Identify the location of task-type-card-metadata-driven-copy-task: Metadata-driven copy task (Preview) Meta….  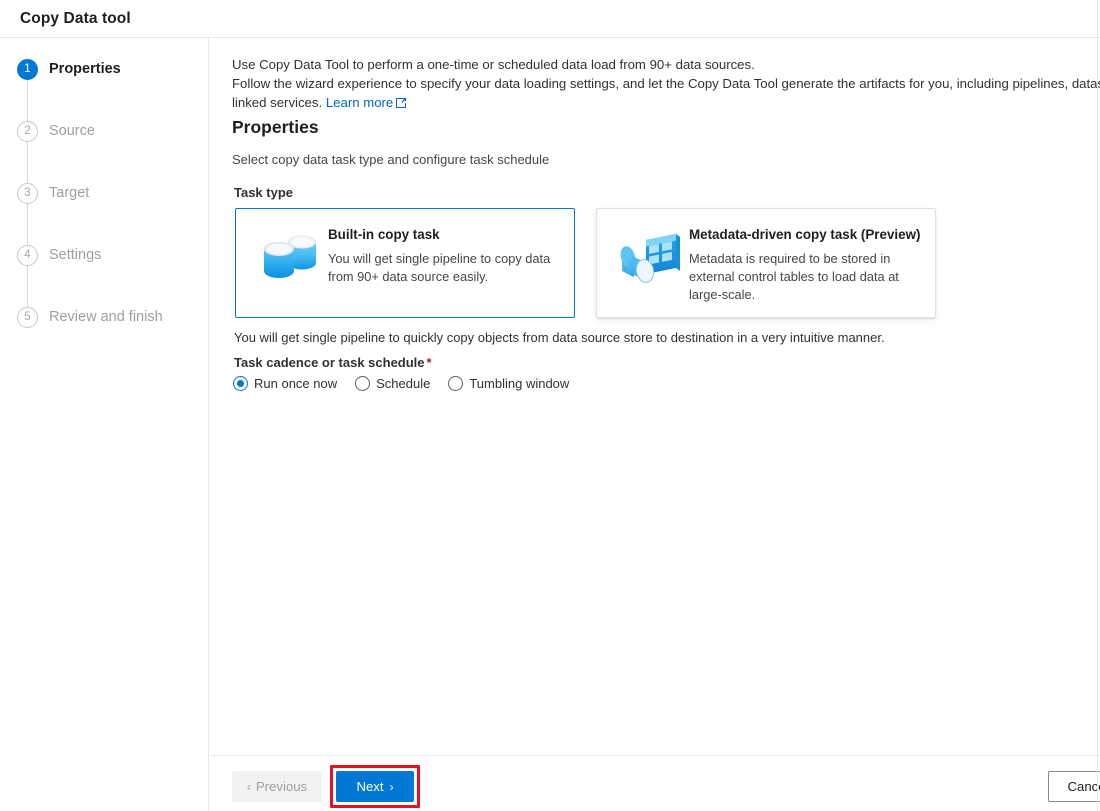
(766, 263).